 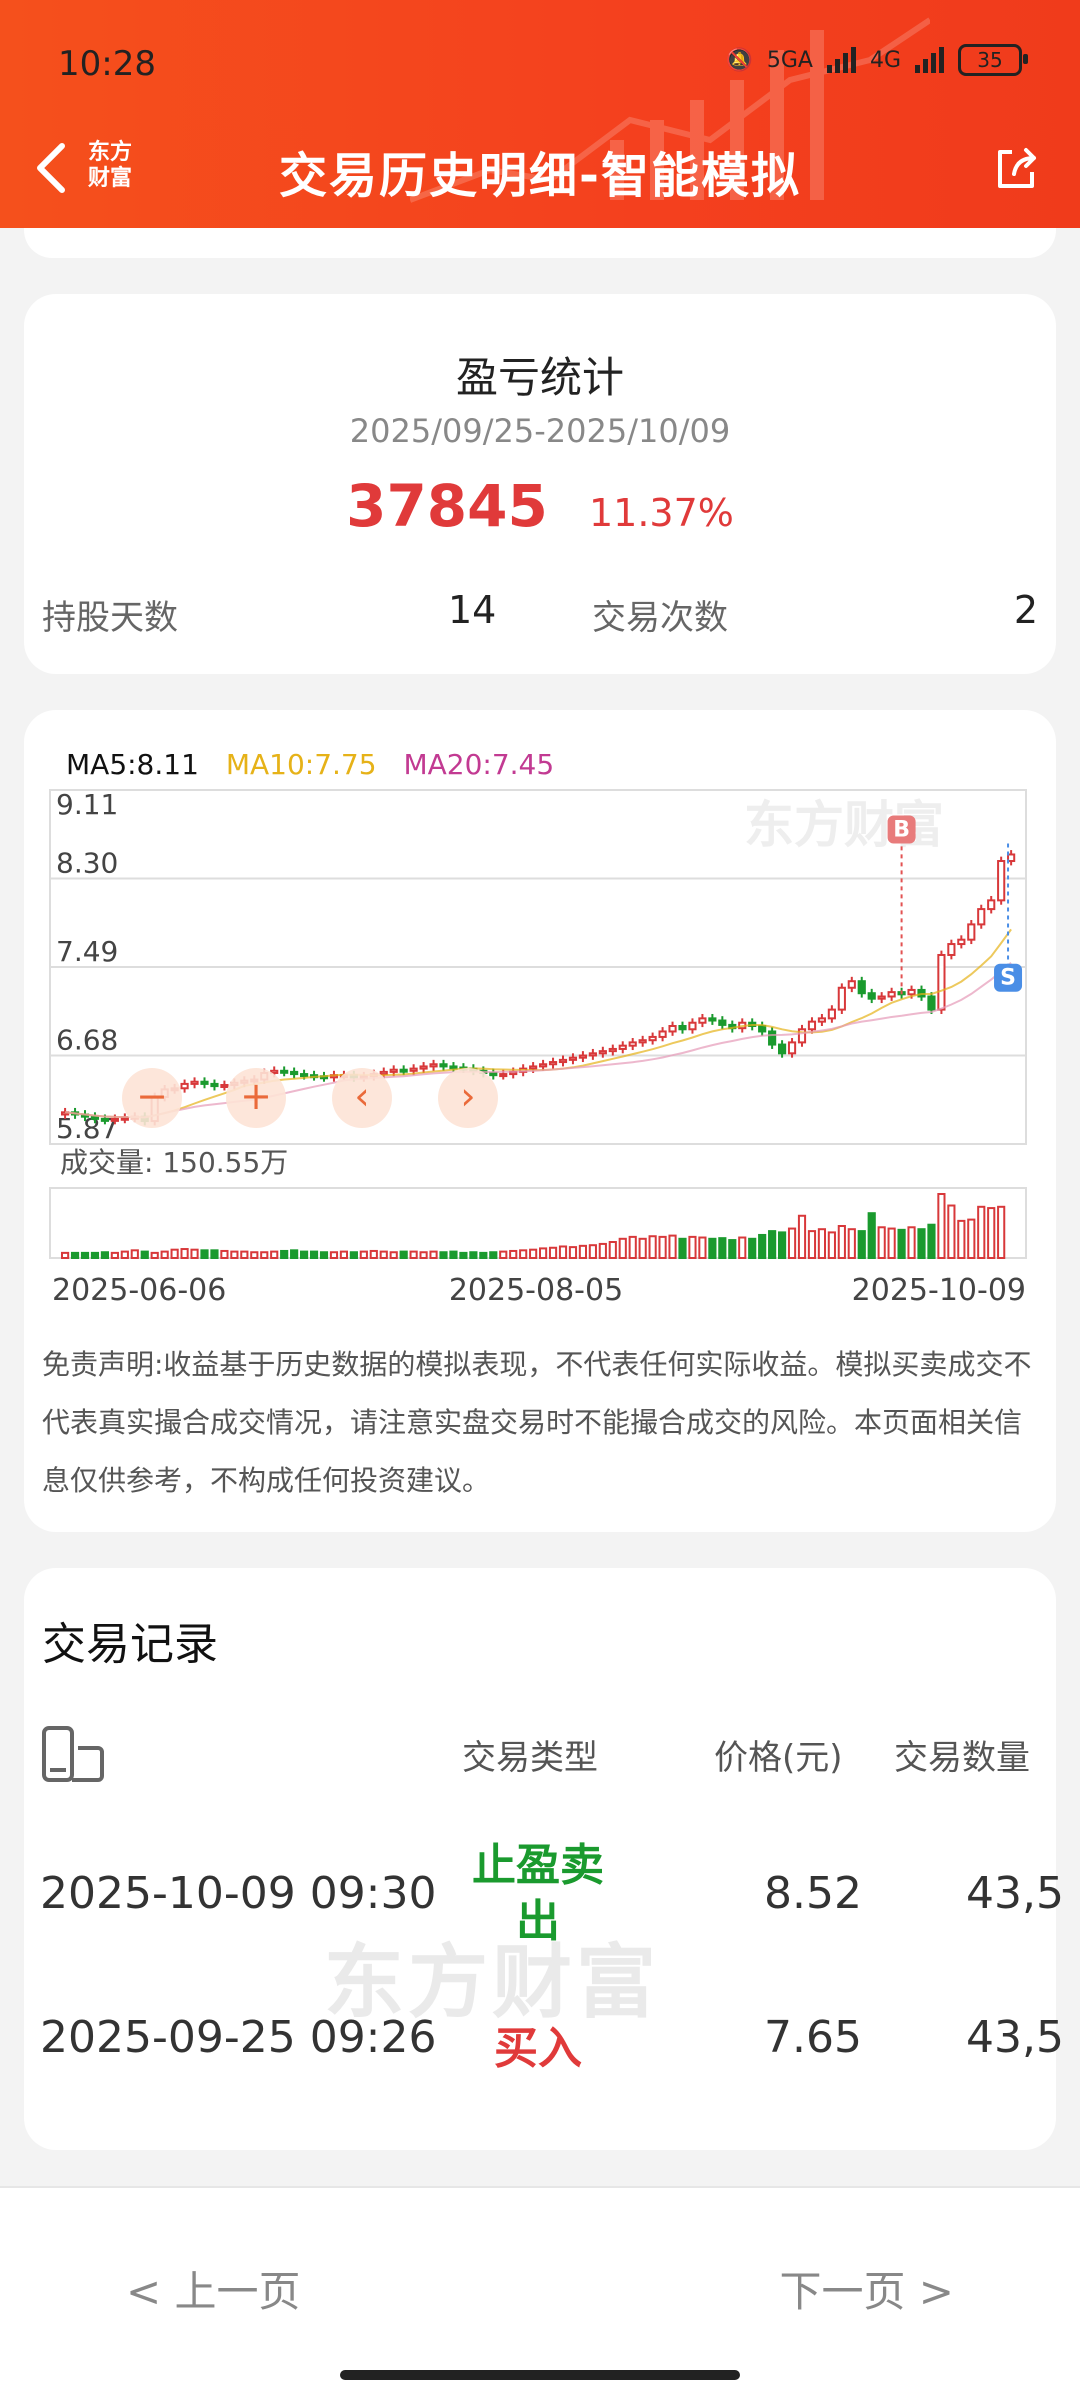 I want to click on ma20-line, so click(x=538, y=1040).